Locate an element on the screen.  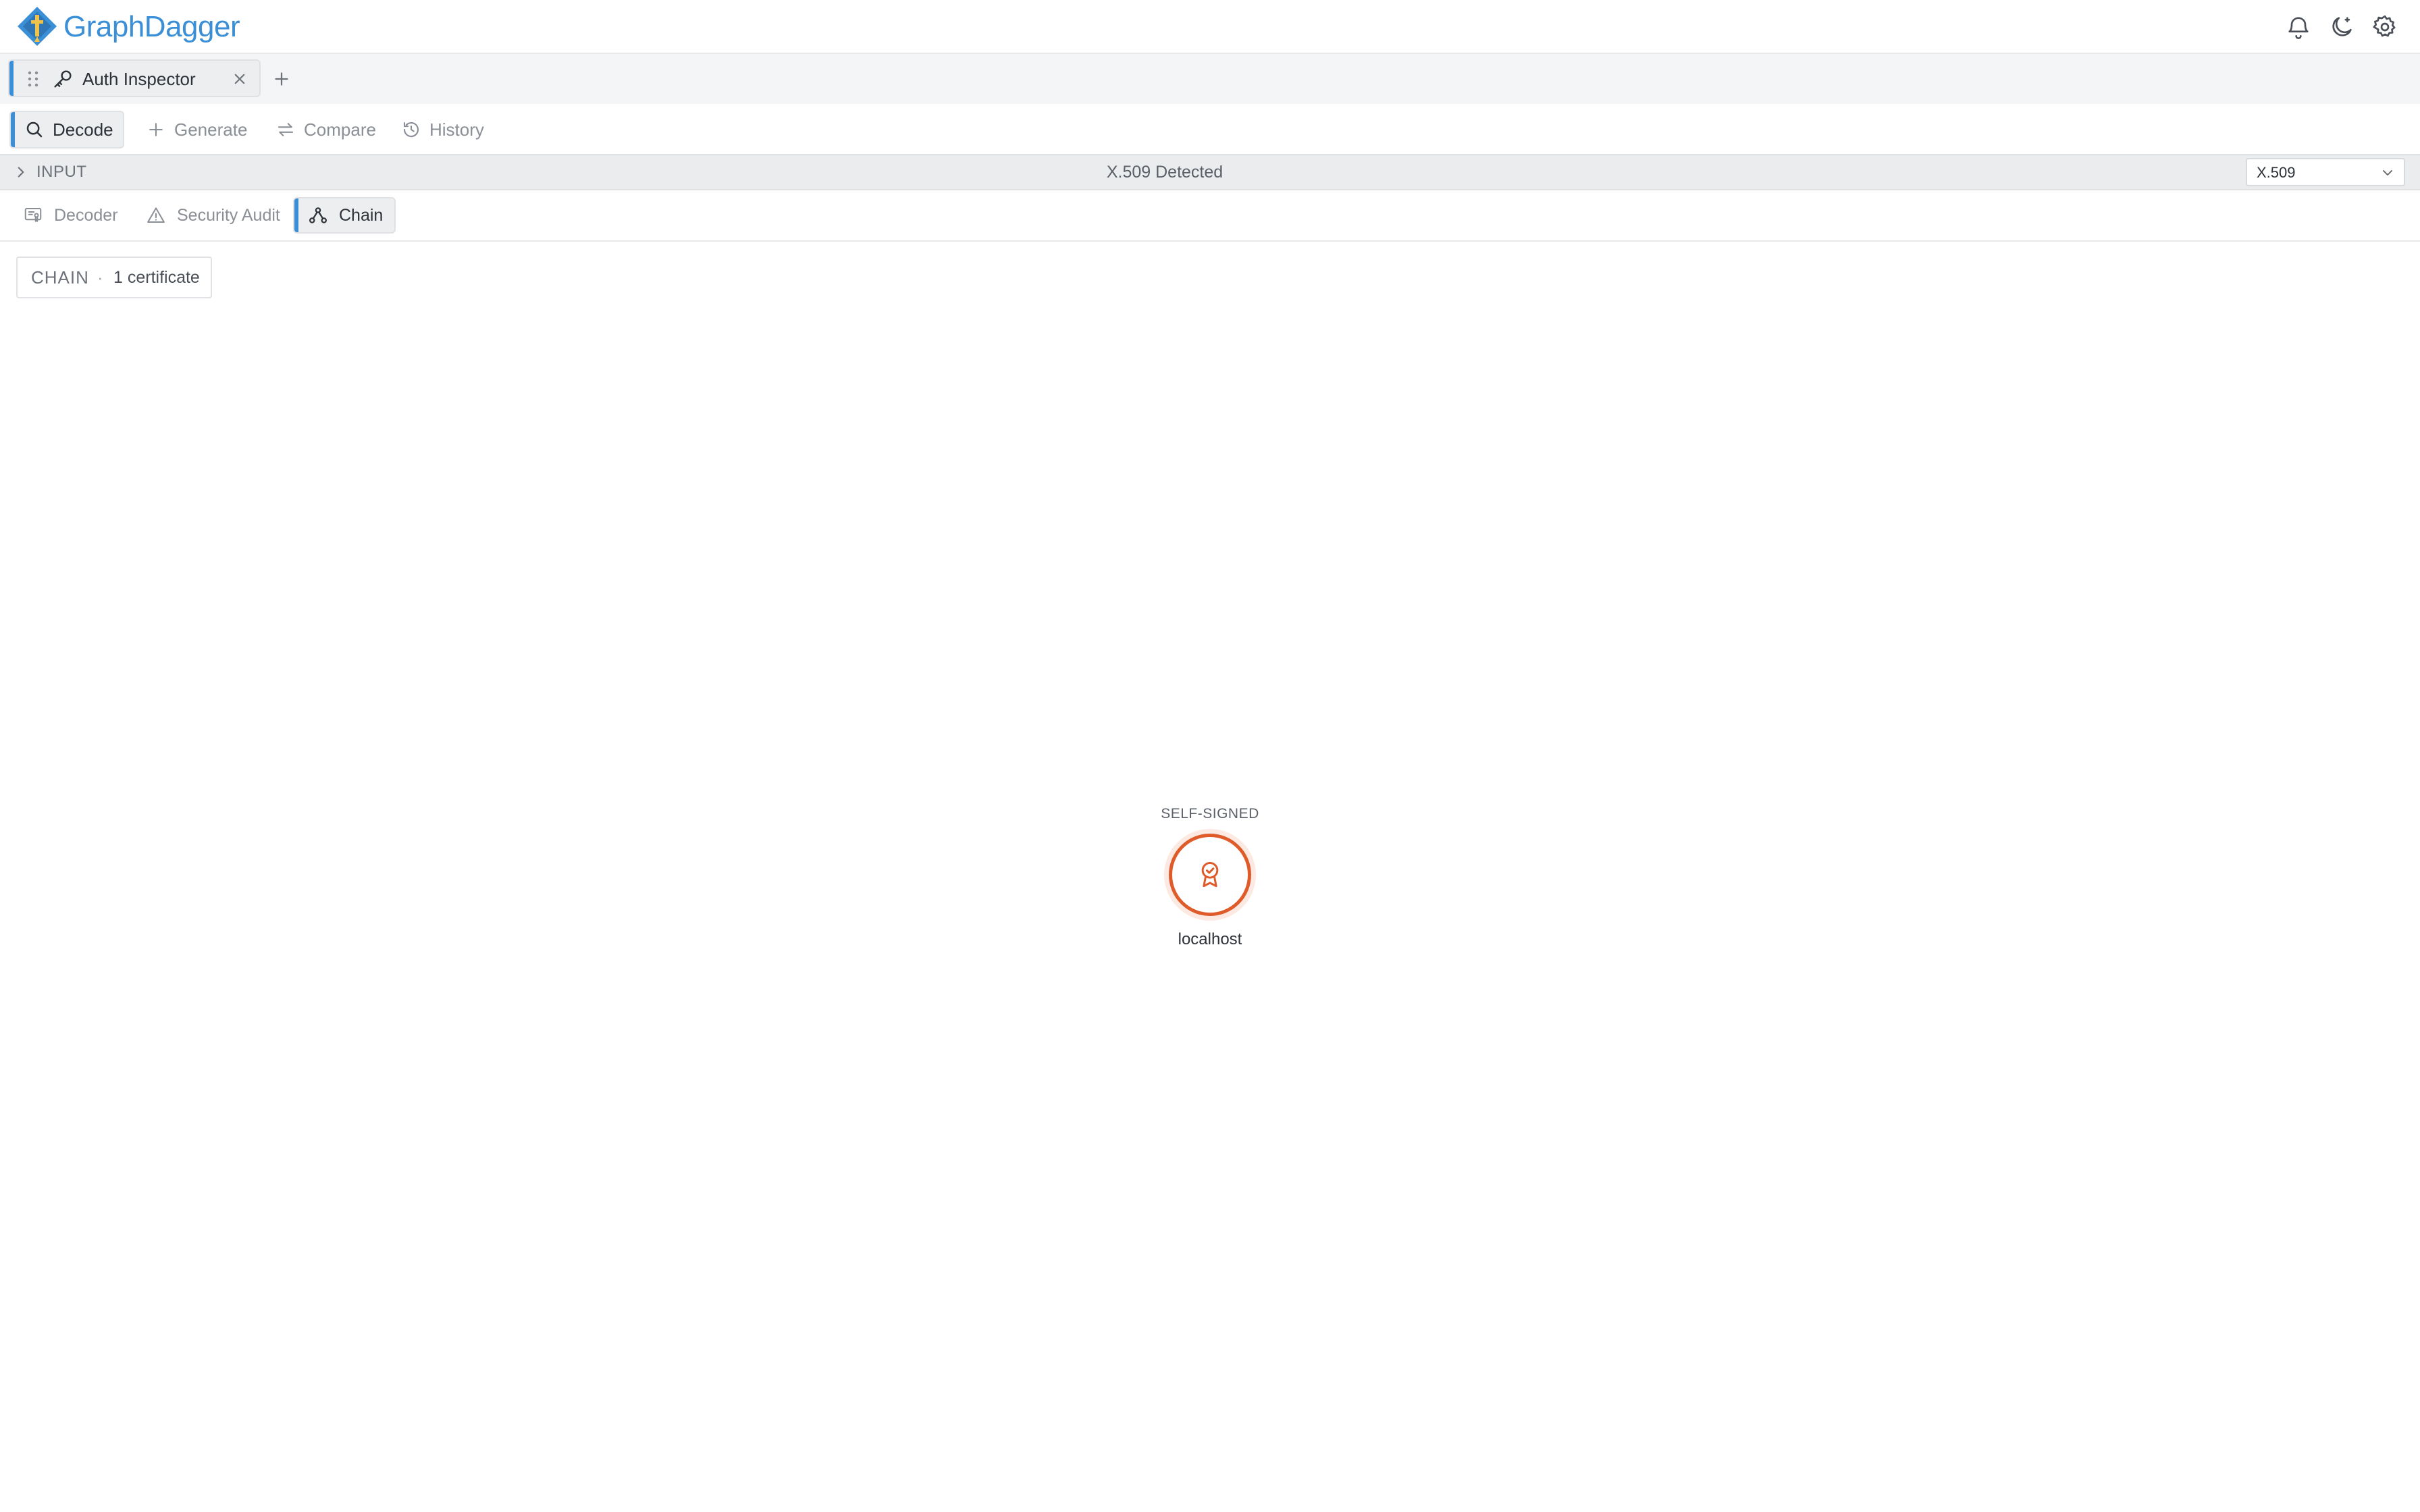
swap-arrows-icon is located at coordinates (286, 129).